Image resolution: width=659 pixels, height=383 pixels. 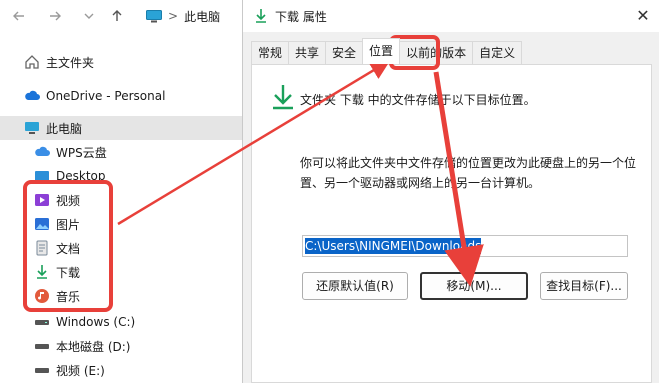 I want to click on downloads-folder-icon, so click(x=42, y=272).